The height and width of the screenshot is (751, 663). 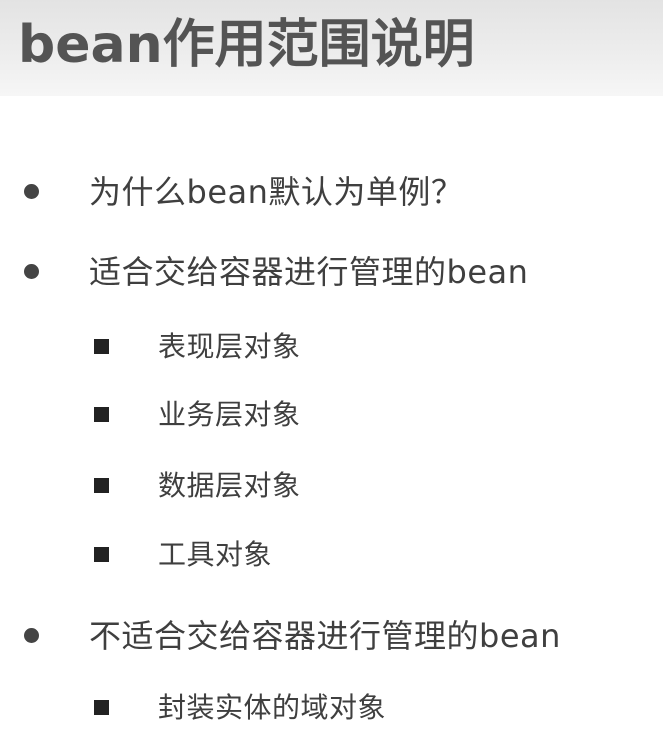 What do you see at coordinates (229, 346) in the screenshot?
I see `sub-list-item-text: 表现层对象` at bounding box center [229, 346].